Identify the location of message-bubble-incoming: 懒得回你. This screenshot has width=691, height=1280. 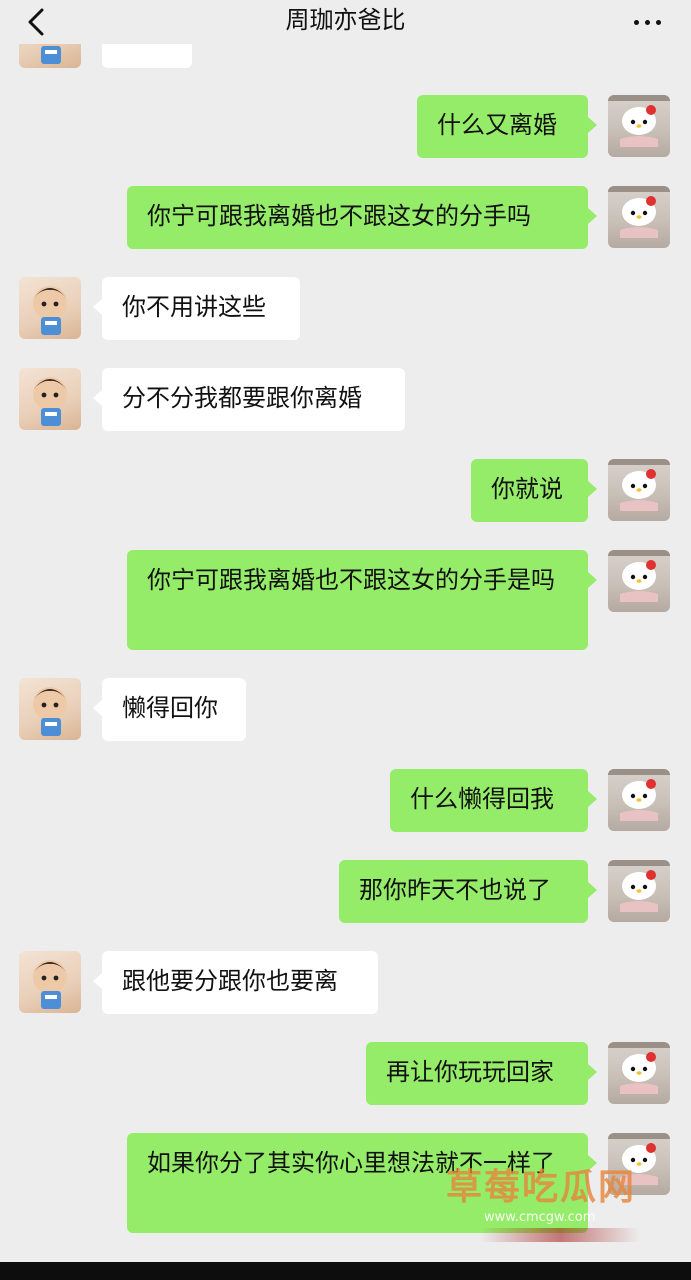
(169, 709).